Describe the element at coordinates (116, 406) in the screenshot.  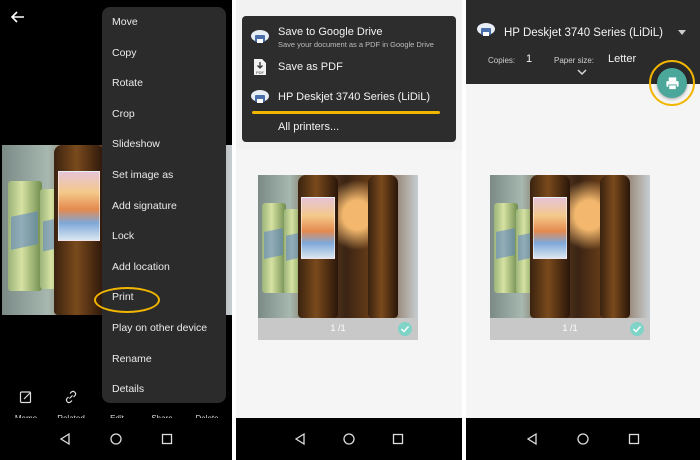
I see `bottom-action-bar: Memo Related Edit Share Delete` at that location.